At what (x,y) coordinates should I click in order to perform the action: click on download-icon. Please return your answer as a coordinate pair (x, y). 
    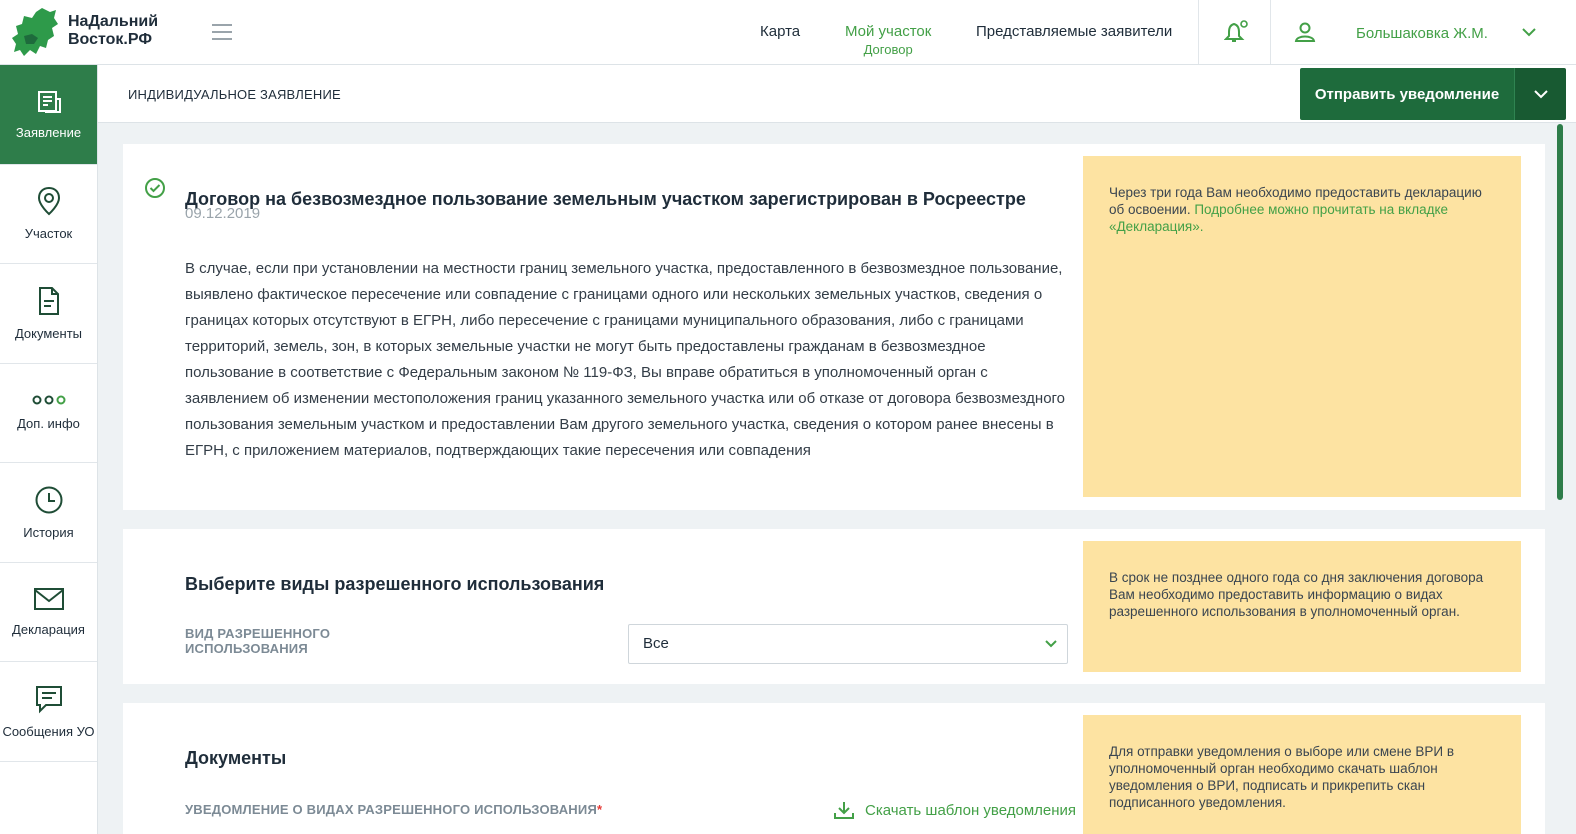
    Looking at the image, I should click on (844, 810).